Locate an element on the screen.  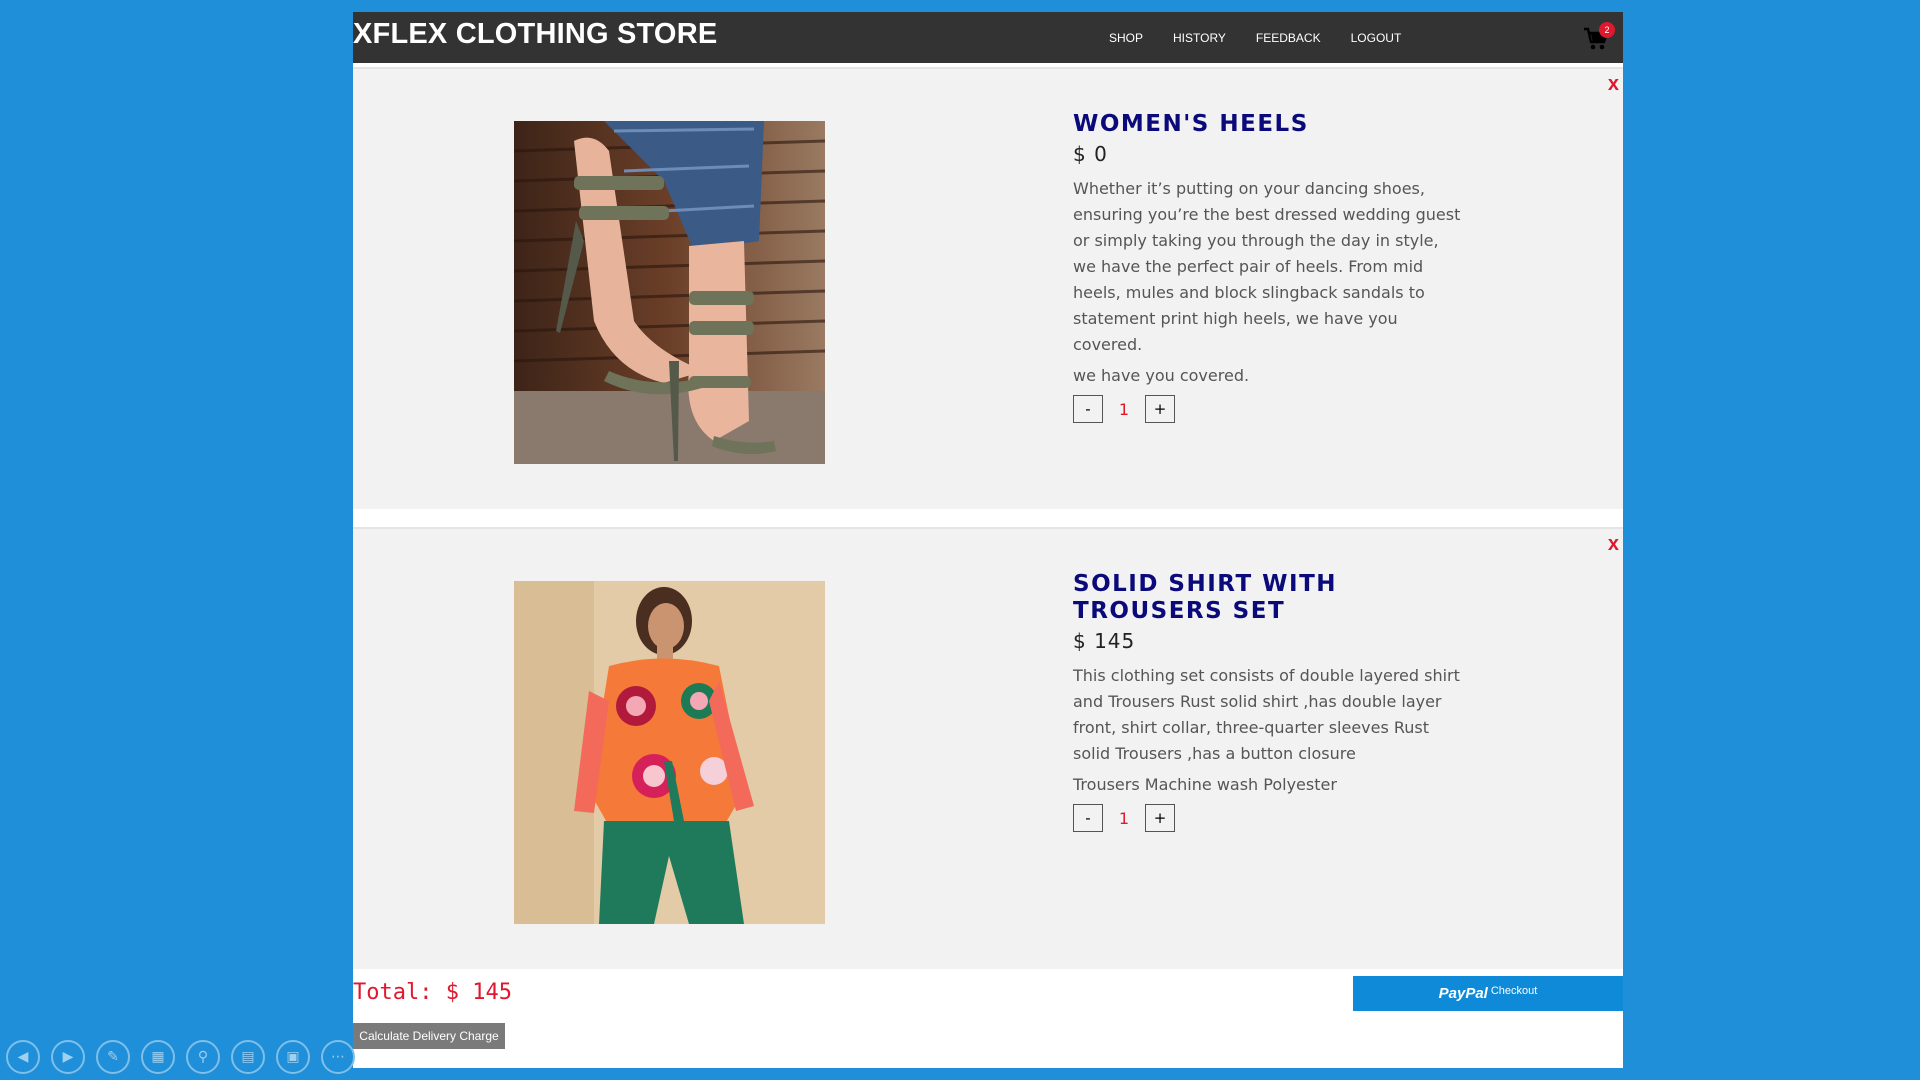
item-description-extra: Trousers Machine wash Polyester is located at coordinates (1205, 784).